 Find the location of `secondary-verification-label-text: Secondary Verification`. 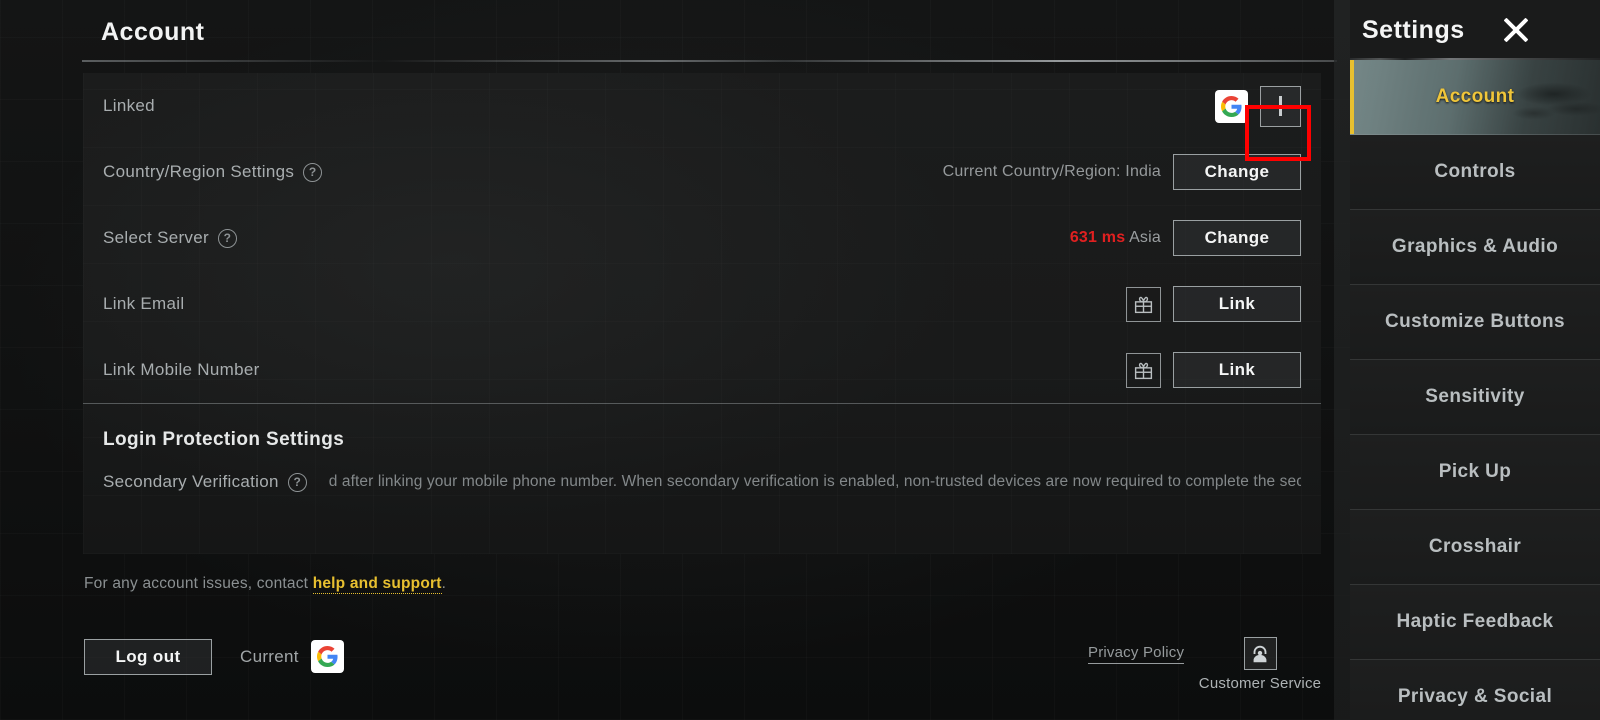

secondary-verification-label-text: Secondary Verification is located at coordinates (191, 481).